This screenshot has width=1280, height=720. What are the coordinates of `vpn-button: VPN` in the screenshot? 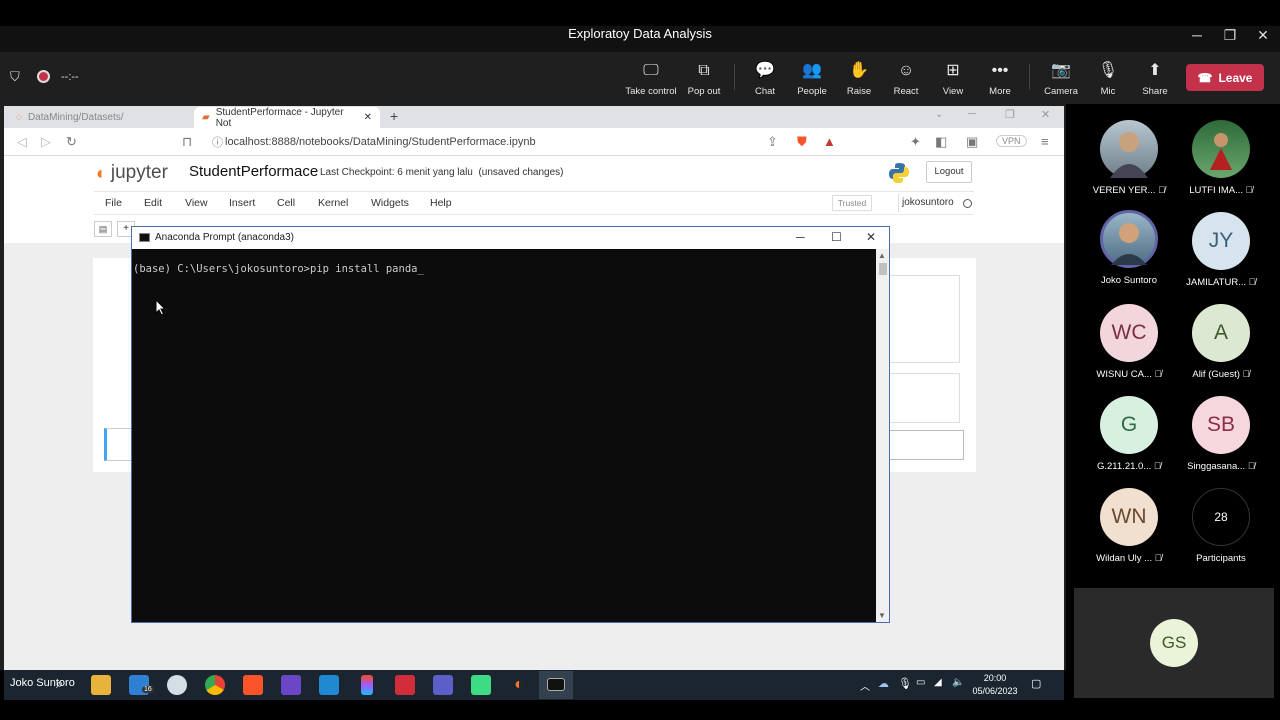 It's located at (1011, 141).